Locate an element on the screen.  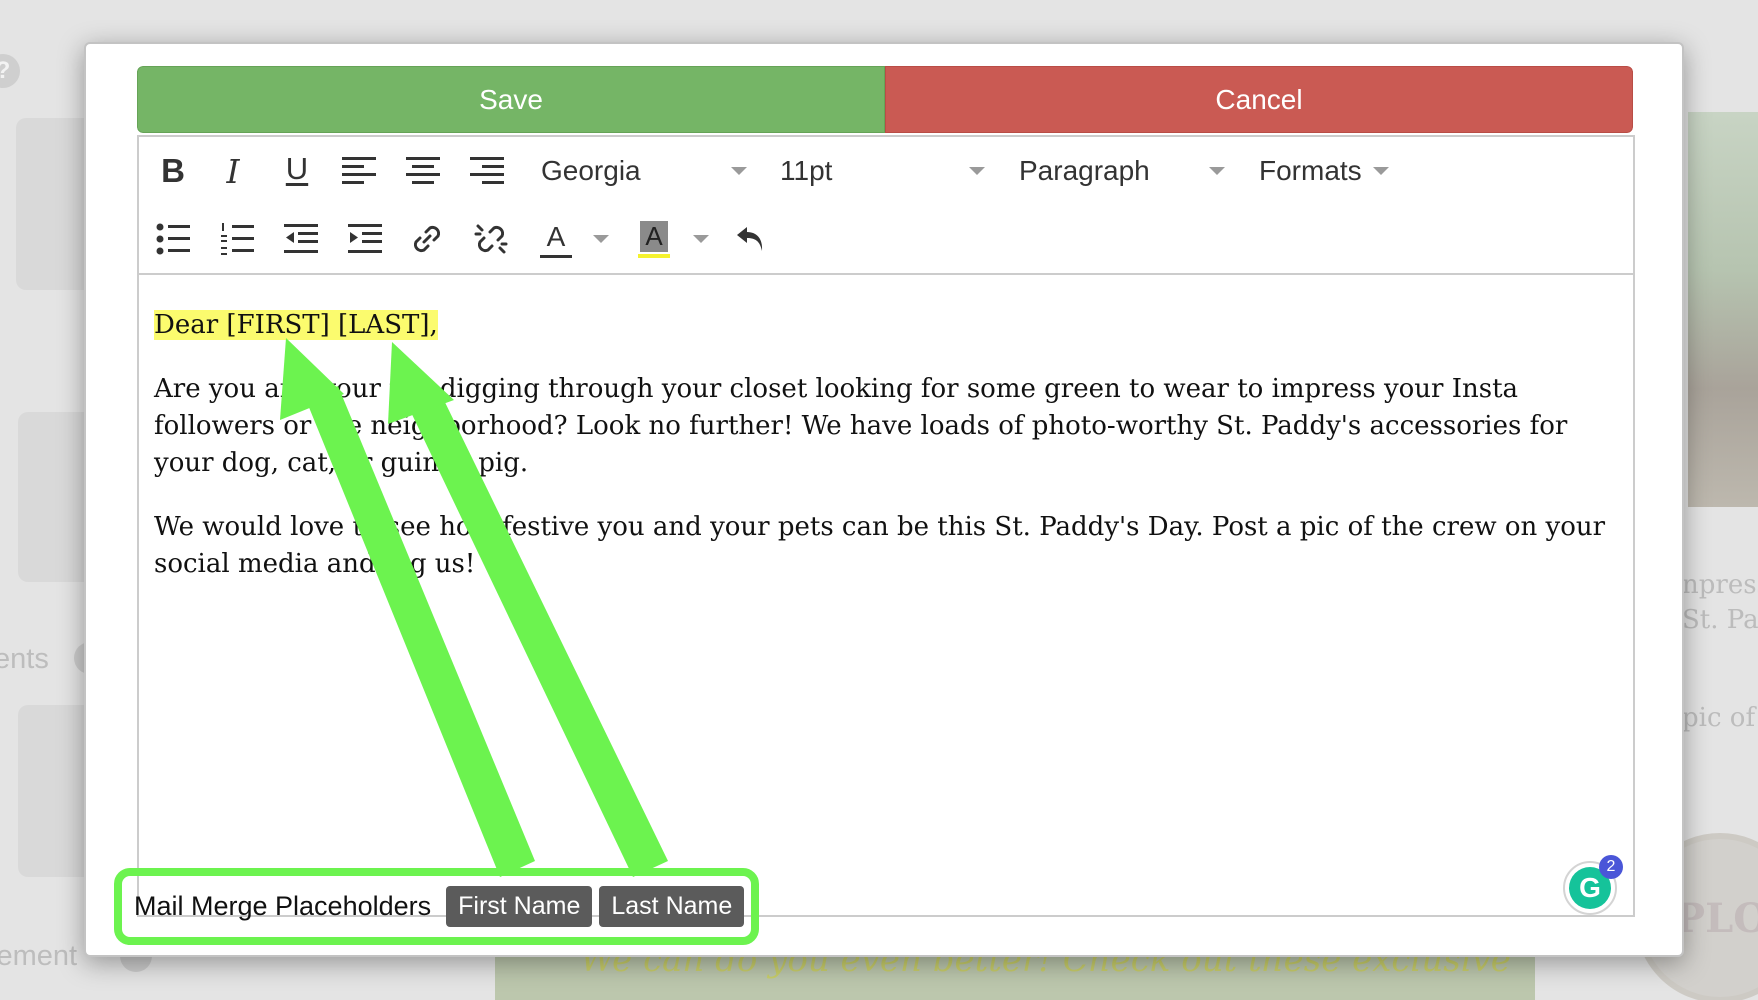
background-color-swatch is located at coordinates (654, 255).